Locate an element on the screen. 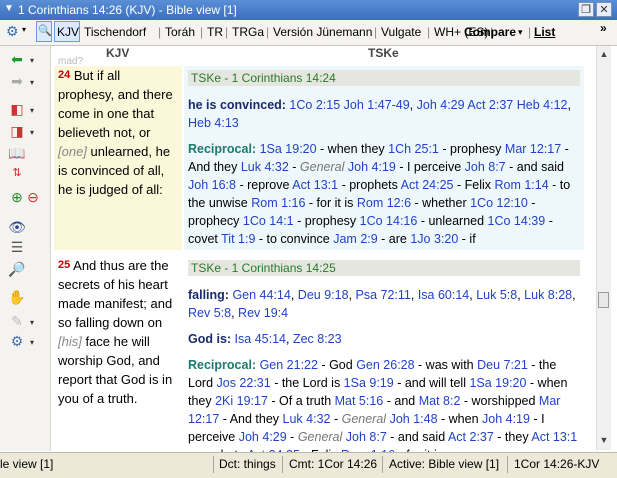  ref-link: Isa 60:14 is located at coordinates (443, 295).